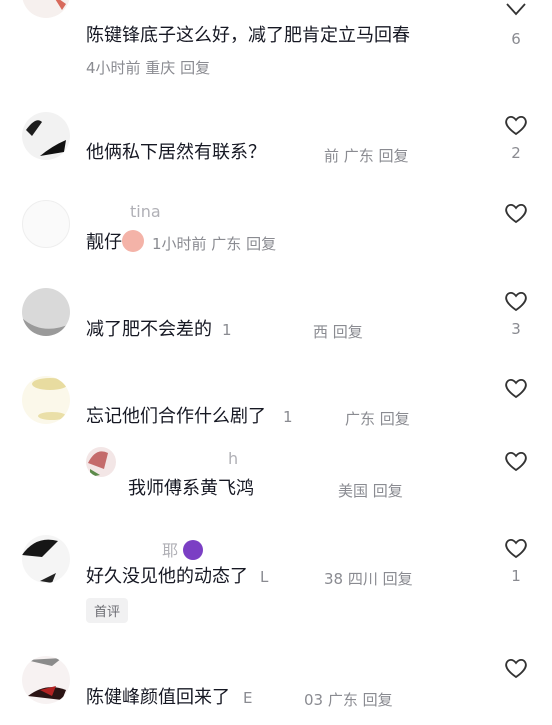 This screenshot has height=725, width=552. I want to click on comment-text: 靓仔, so click(115, 242).